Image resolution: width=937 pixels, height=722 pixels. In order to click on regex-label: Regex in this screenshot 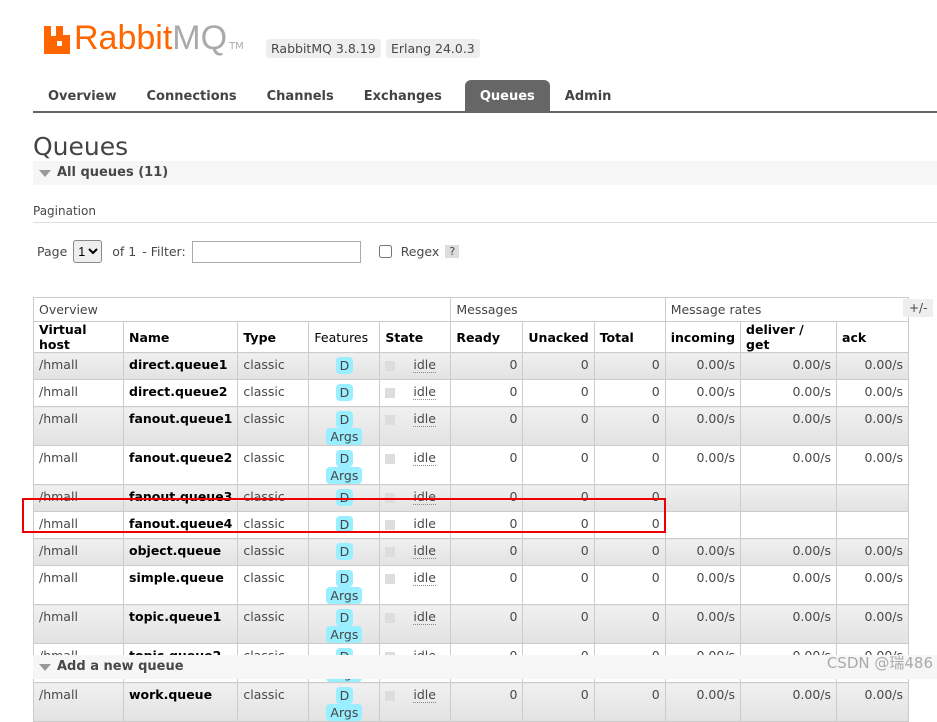, I will do `click(420, 251)`.